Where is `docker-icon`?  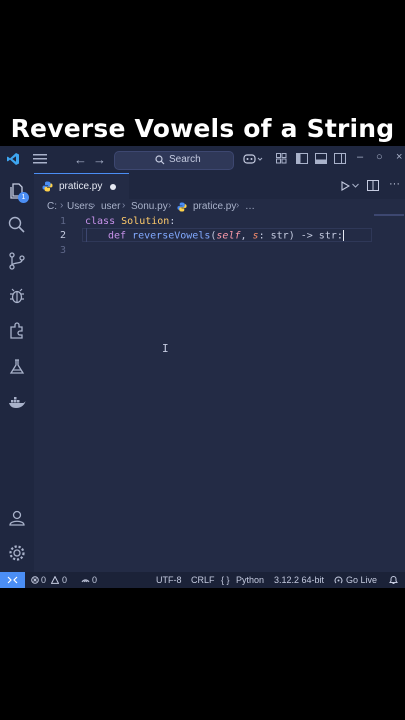
docker-icon is located at coordinates (17, 403).